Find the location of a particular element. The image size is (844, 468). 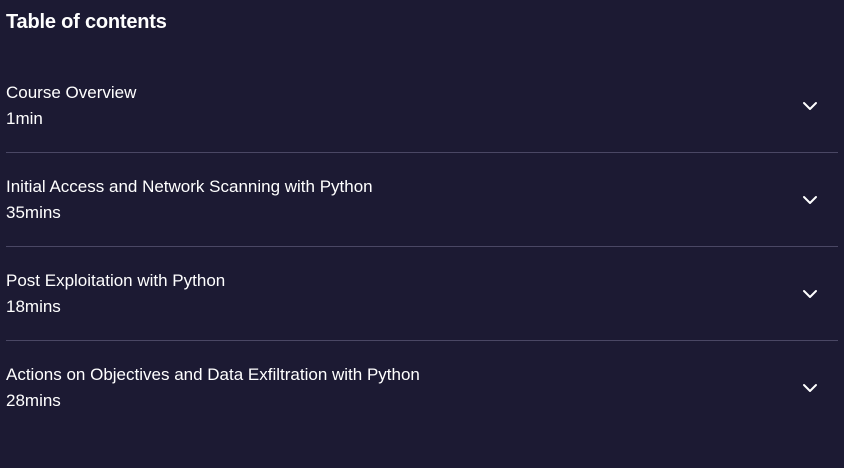

toc-item-duration: 28mins is located at coordinates (33, 400).